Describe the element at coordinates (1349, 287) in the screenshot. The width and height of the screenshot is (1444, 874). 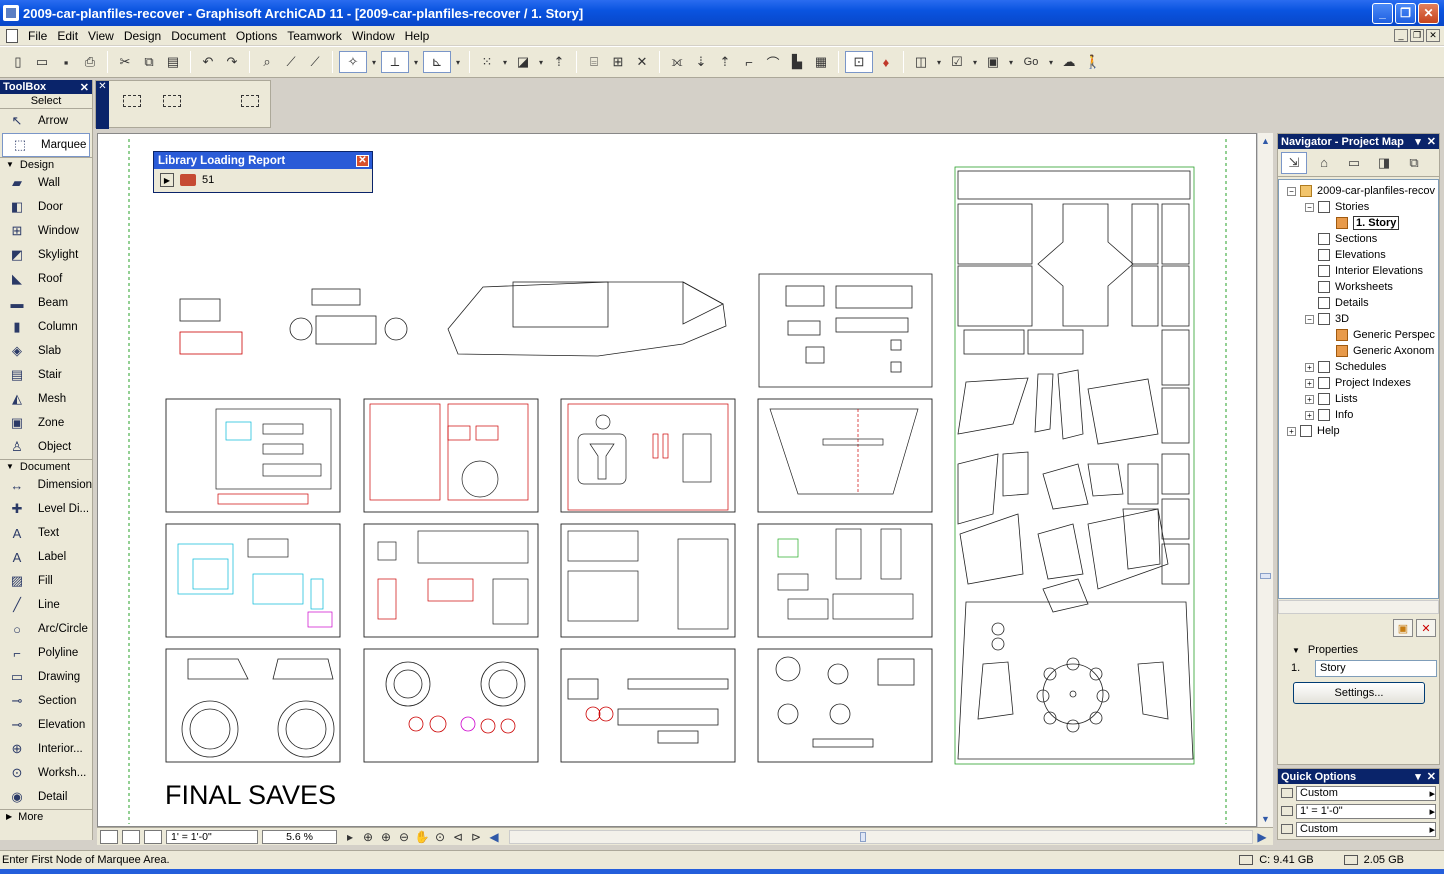
I see `tree-item: Worksheets` at that location.